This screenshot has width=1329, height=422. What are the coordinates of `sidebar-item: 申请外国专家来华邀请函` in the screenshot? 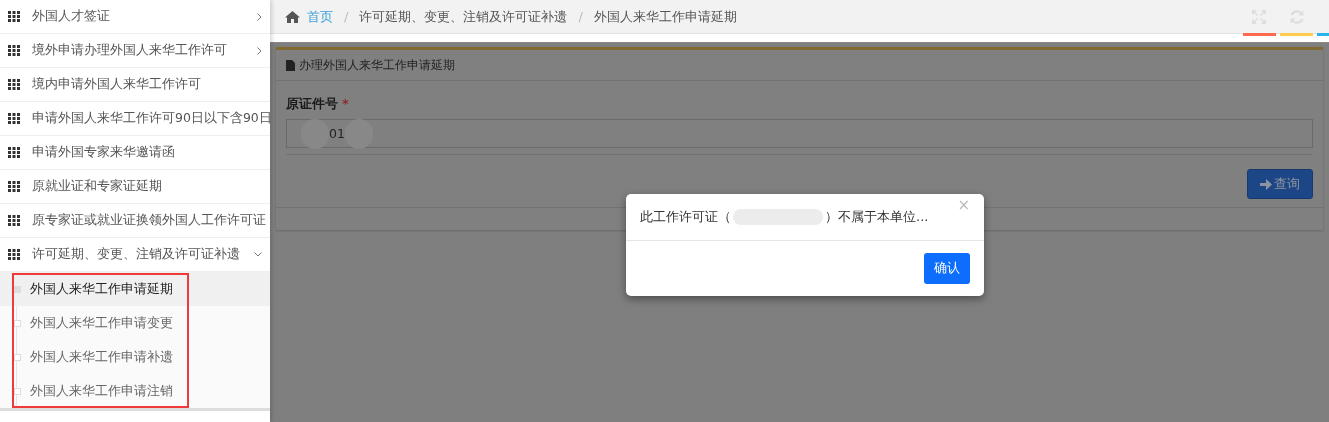 It's located at (135, 153).